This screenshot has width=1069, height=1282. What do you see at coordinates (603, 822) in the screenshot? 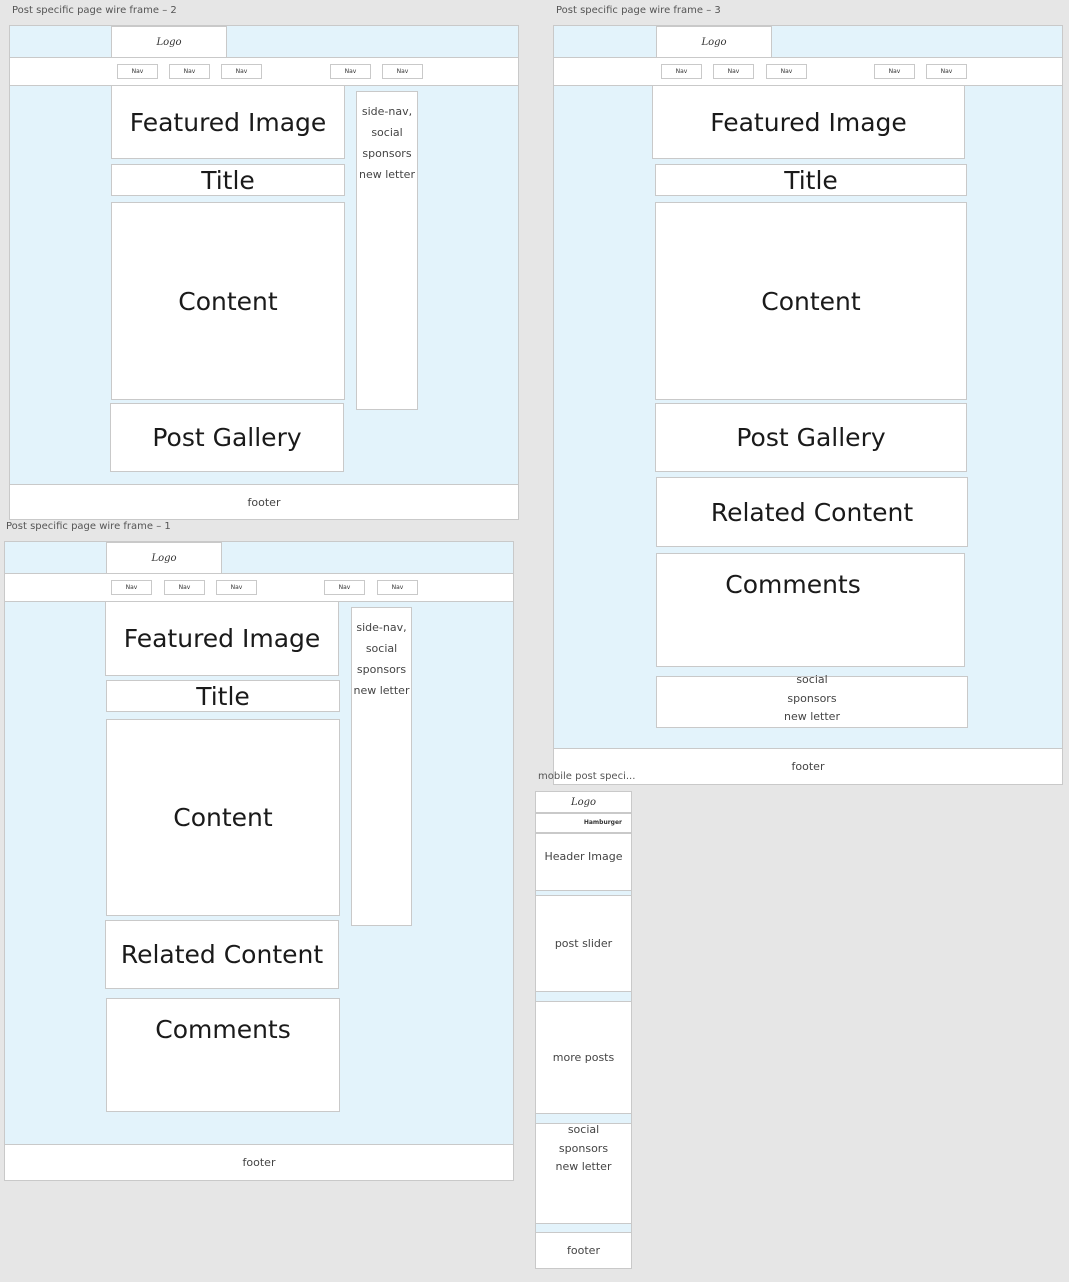
I see `hamburger-button: Hamburger` at bounding box center [603, 822].